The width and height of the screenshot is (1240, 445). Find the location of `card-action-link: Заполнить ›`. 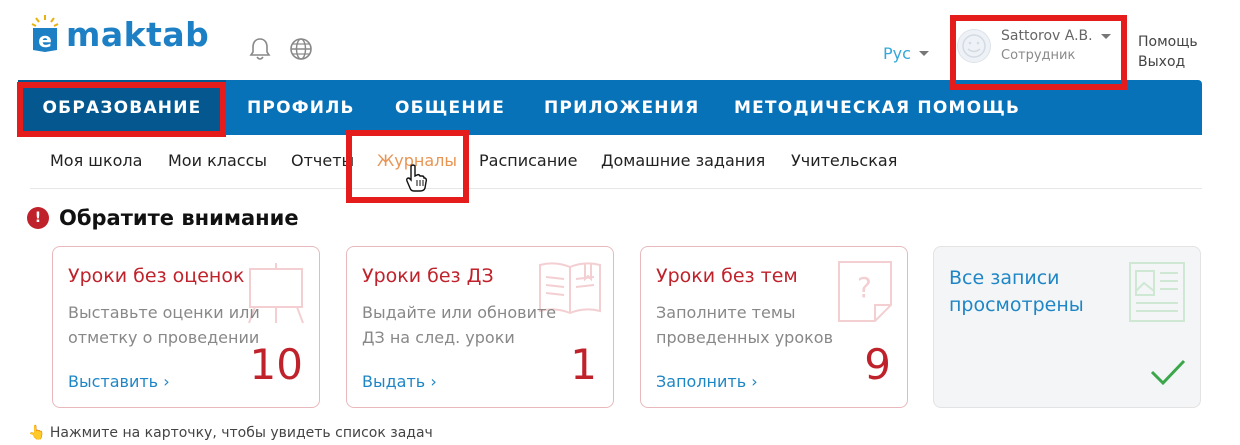

card-action-link: Заполнить › is located at coordinates (707, 381).